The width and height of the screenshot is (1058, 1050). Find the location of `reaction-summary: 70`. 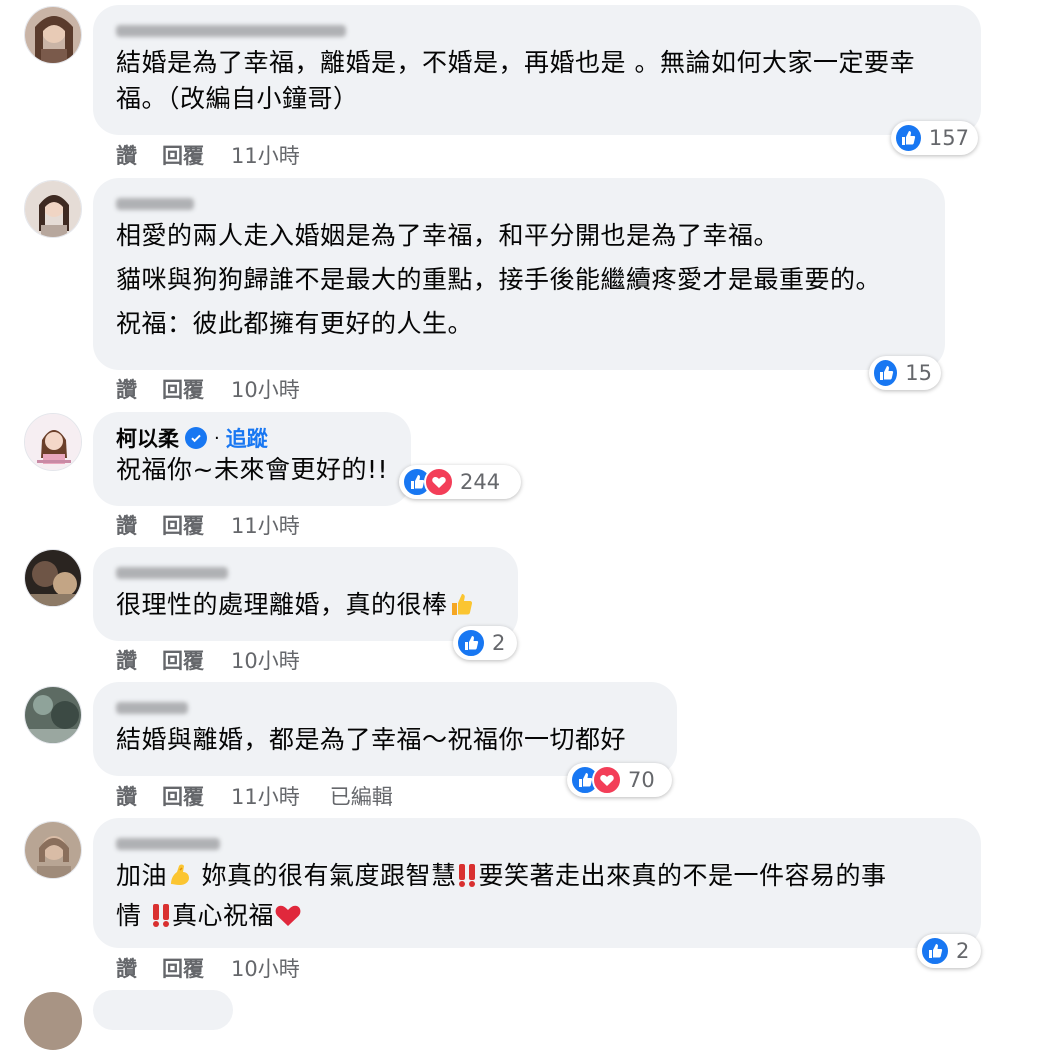

reaction-summary: 70 is located at coordinates (619, 780).